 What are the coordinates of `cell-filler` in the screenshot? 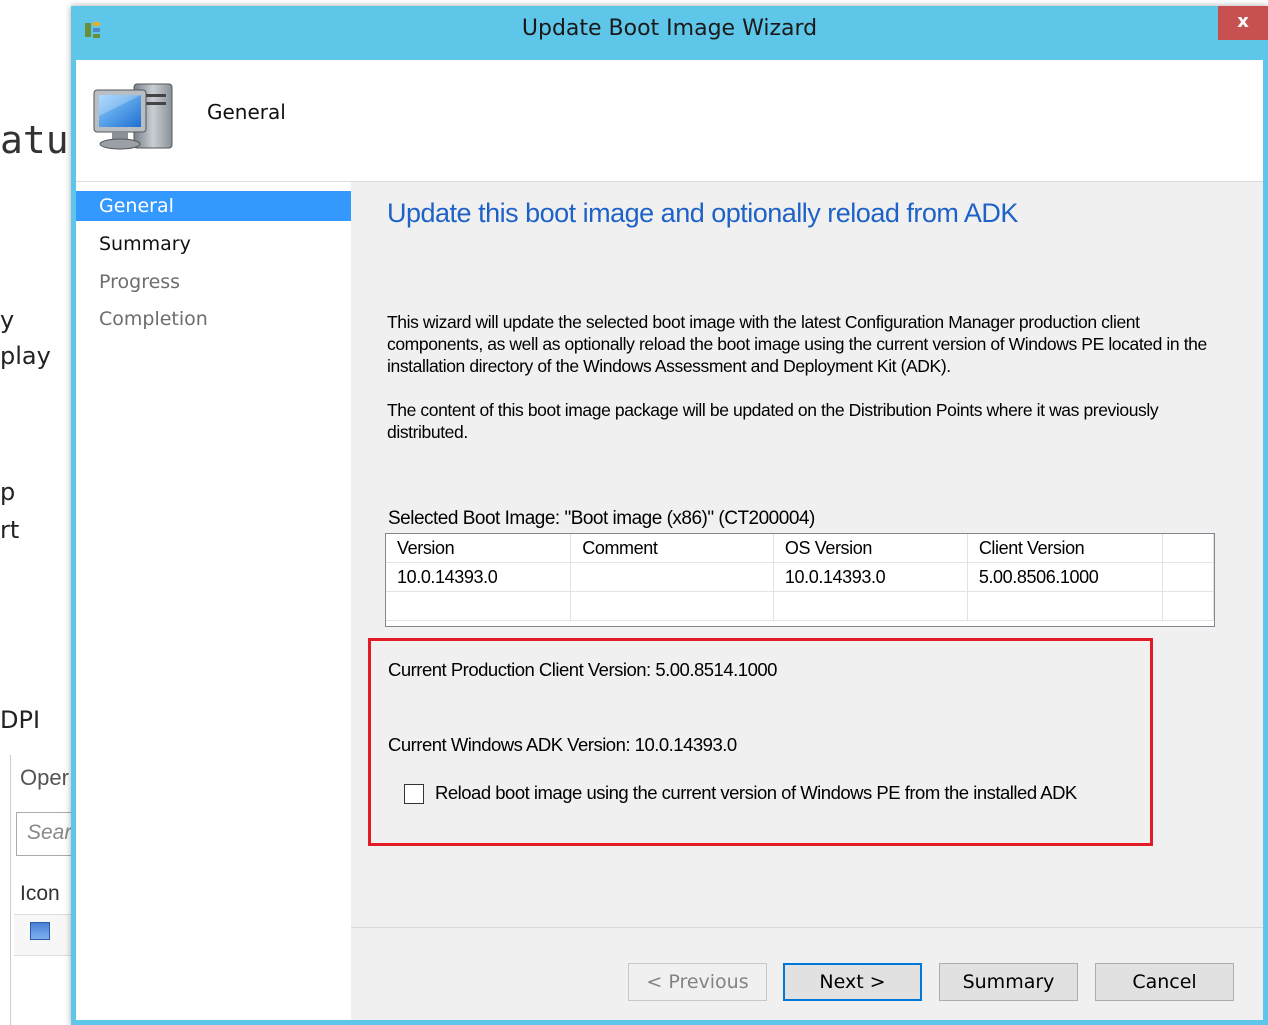 It's located at (1188, 577).